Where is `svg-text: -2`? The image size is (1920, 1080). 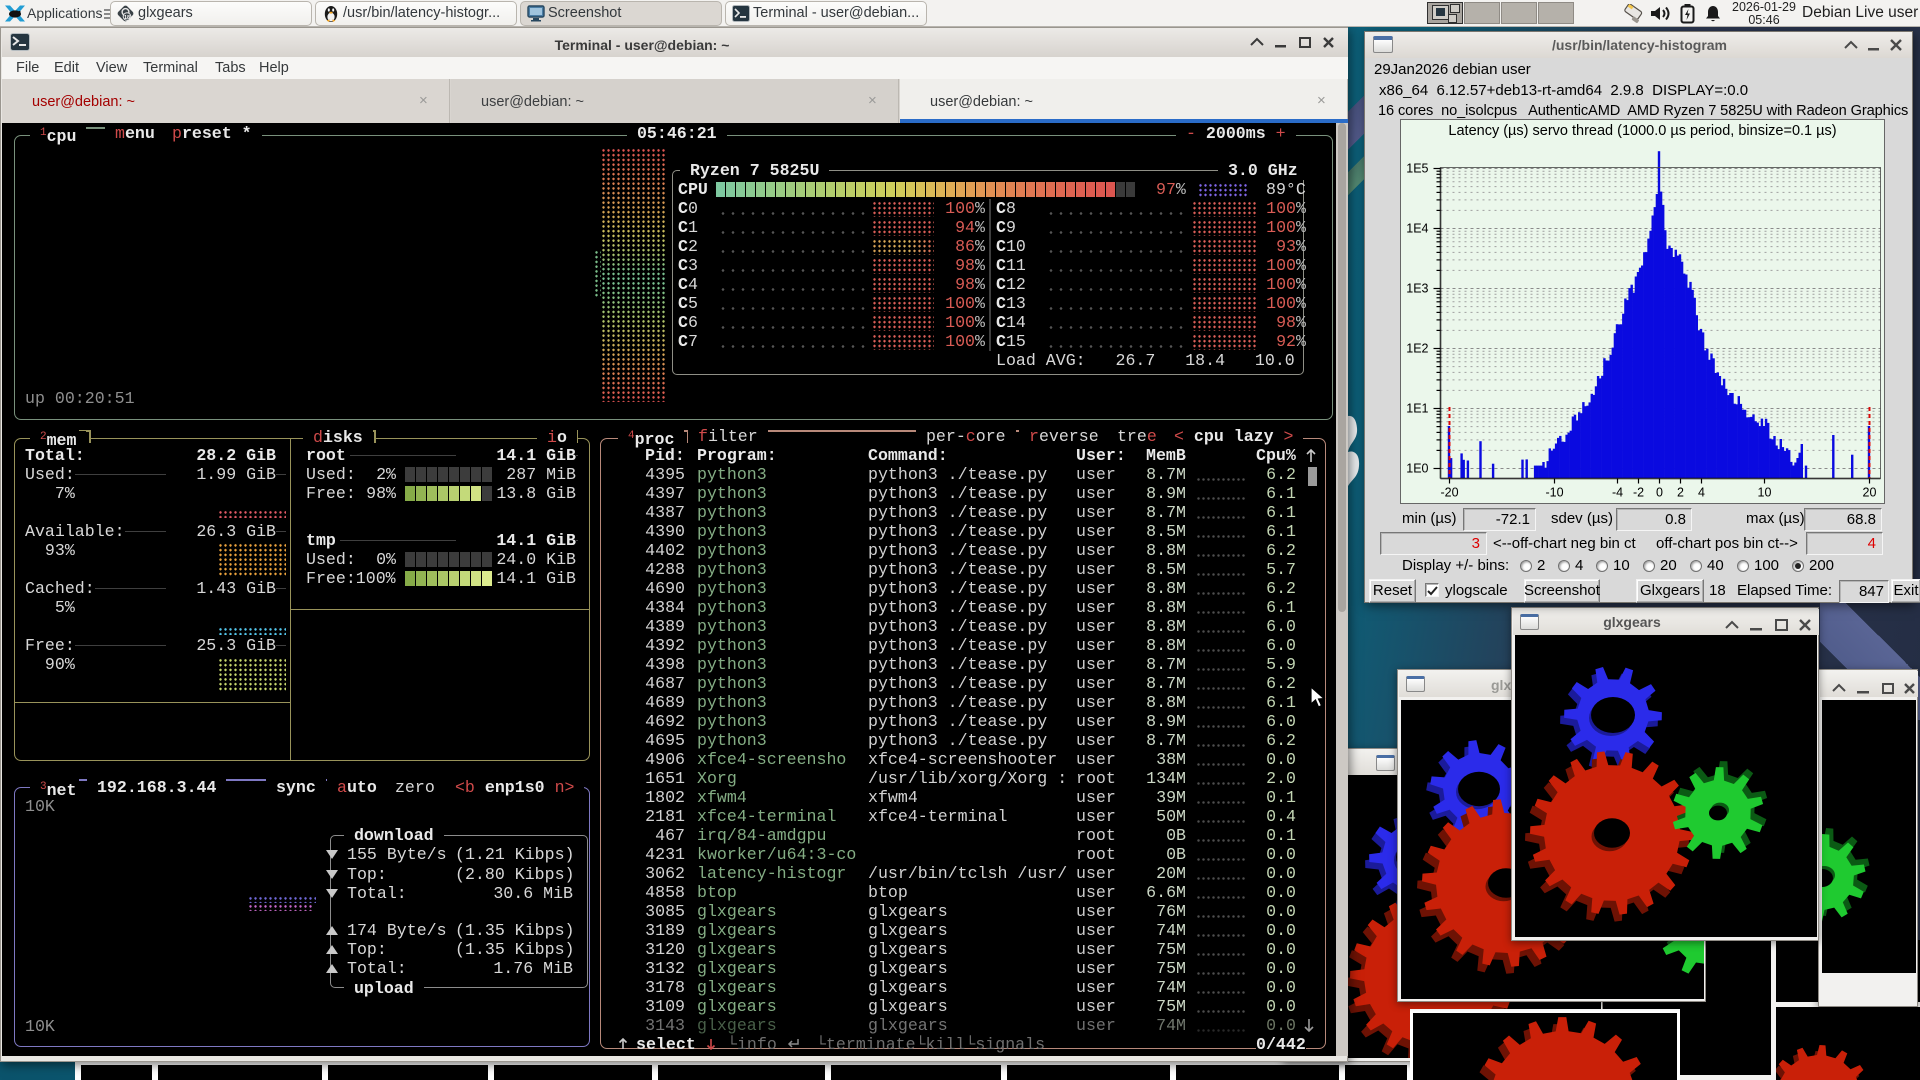
svg-text: -2 is located at coordinates (1638, 493).